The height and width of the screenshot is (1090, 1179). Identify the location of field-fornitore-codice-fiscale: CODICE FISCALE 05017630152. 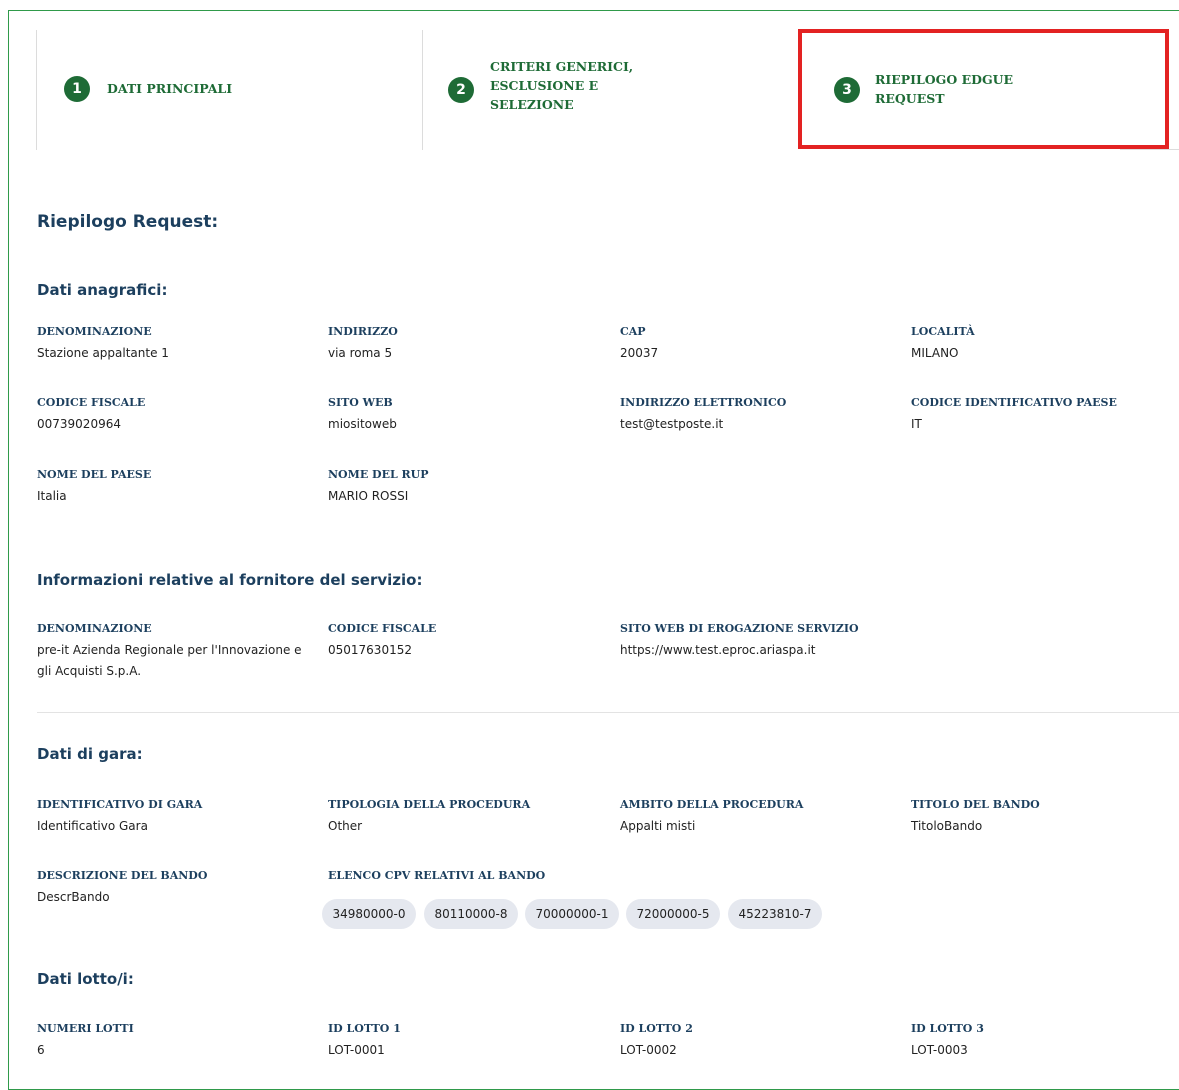
(382, 639).